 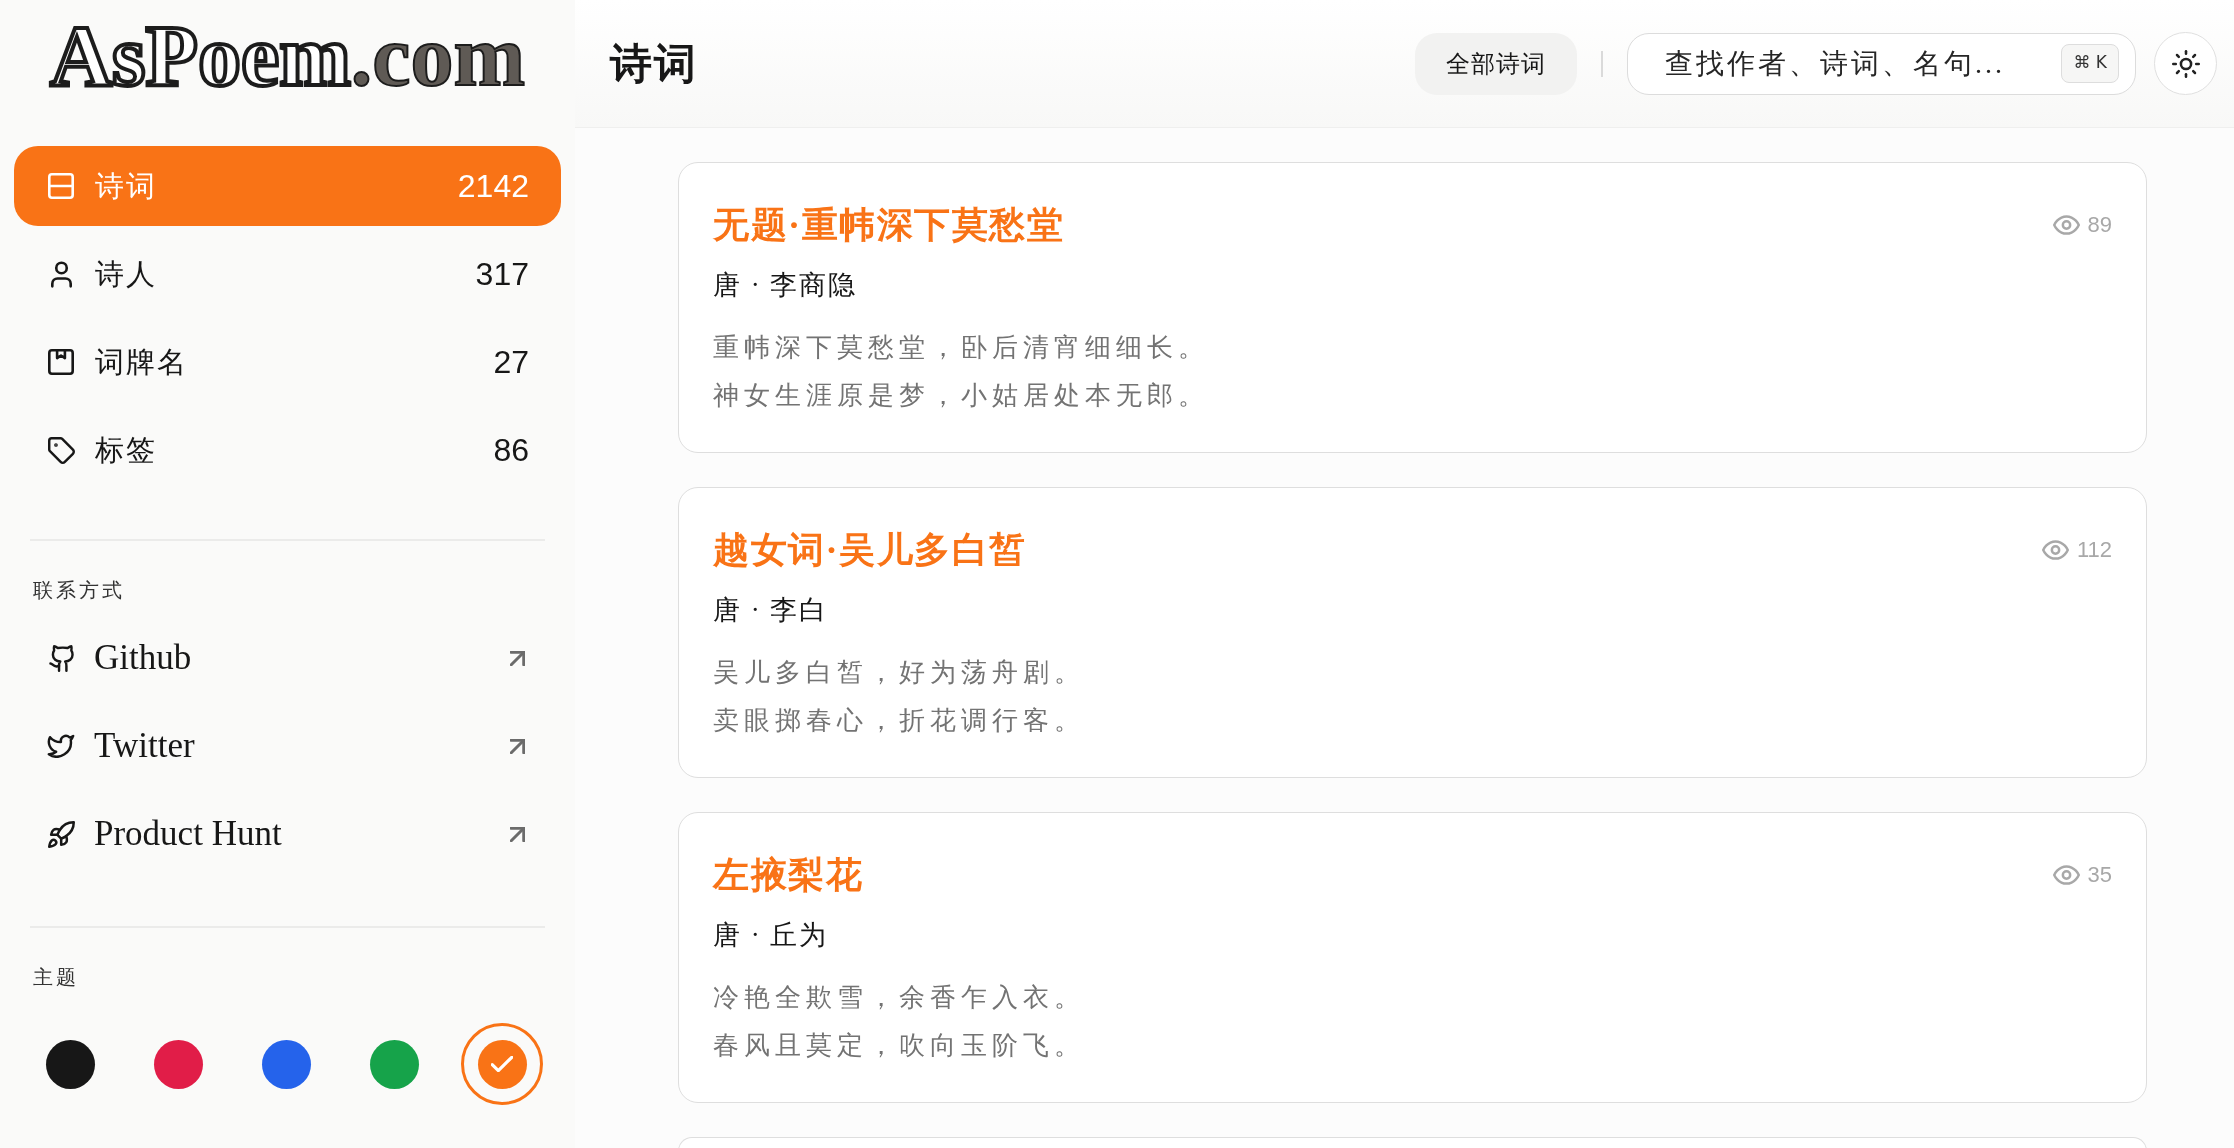 What do you see at coordinates (493, 186) in the screenshot?
I see `item-count: 2142` at bounding box center [493, 186].